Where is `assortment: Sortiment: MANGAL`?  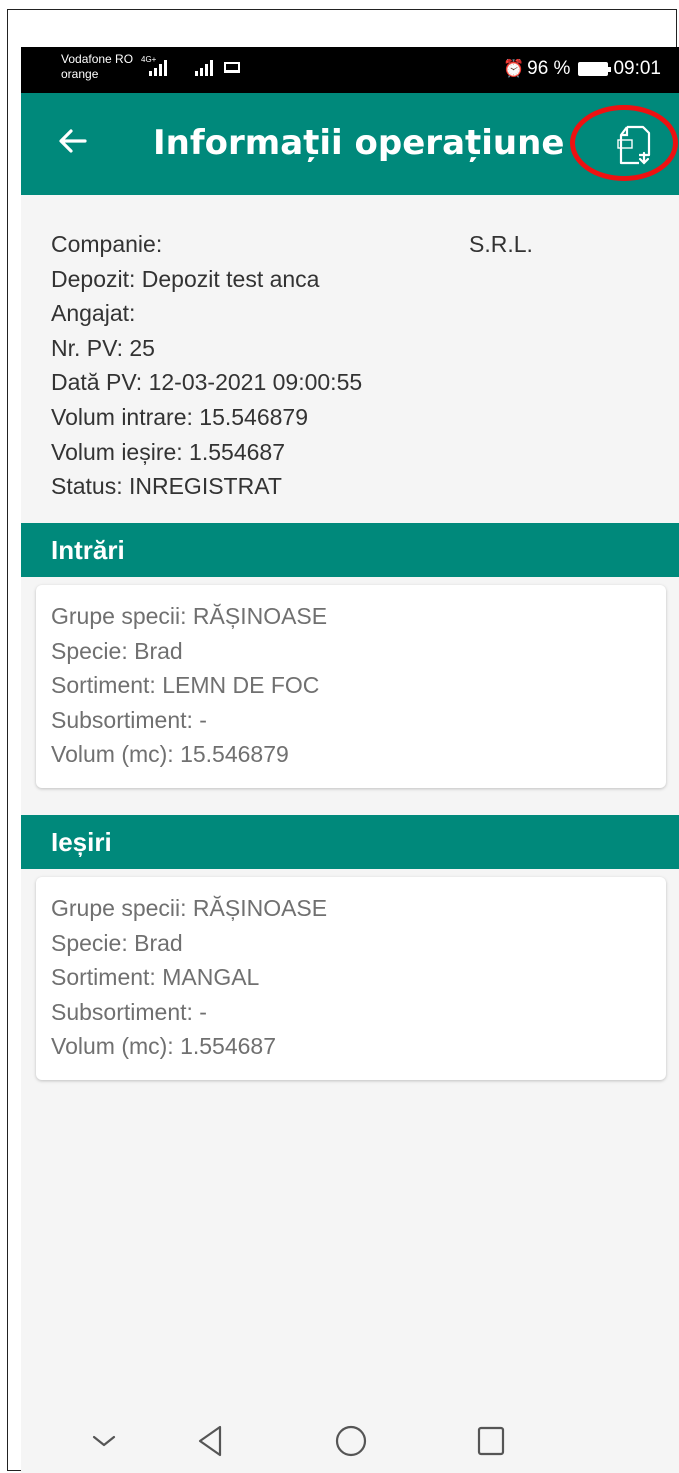
assortment: Sortiment: MANGAL is located at coordinates (155, 977).